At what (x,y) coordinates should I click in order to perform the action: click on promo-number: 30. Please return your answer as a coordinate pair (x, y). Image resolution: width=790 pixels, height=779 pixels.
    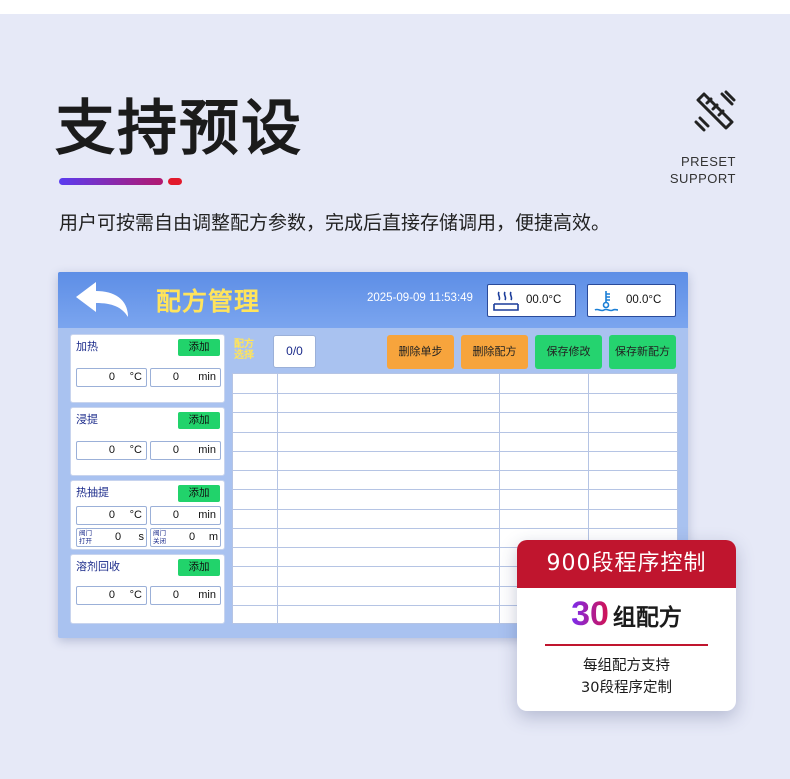
    Looking at the image, I should click on (590, 614).